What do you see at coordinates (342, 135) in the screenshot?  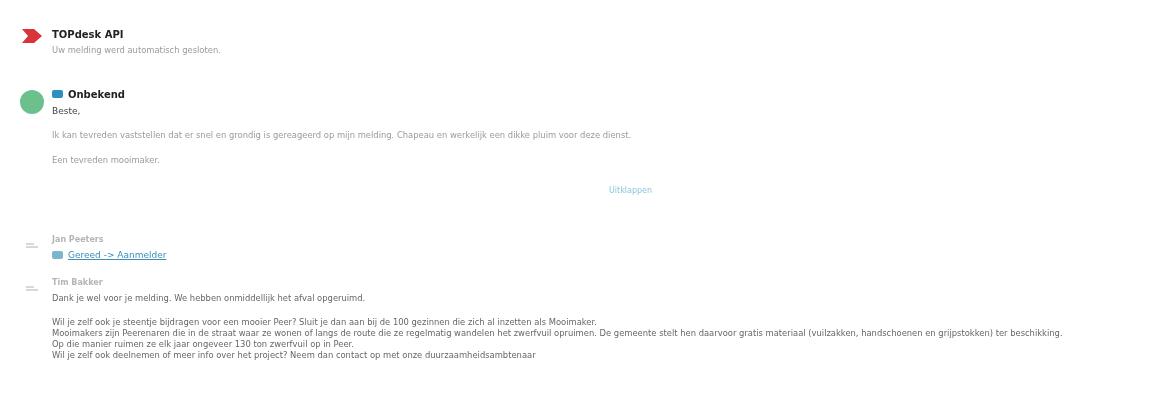 I see `message-text: Ik kan tevreden vaststellen dat er snel en grondig is gereageerd op mijn melding. Chapeau en werkelijk een dikke pluim voor deze dienst.` at bounding box center [342, 135].